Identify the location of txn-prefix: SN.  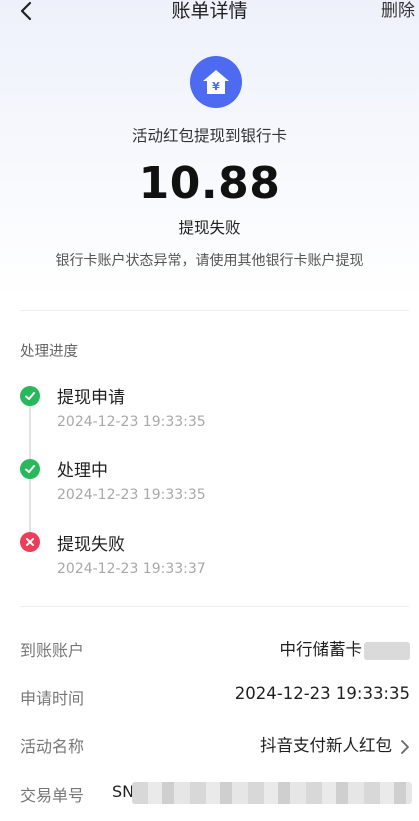
(123, 791).